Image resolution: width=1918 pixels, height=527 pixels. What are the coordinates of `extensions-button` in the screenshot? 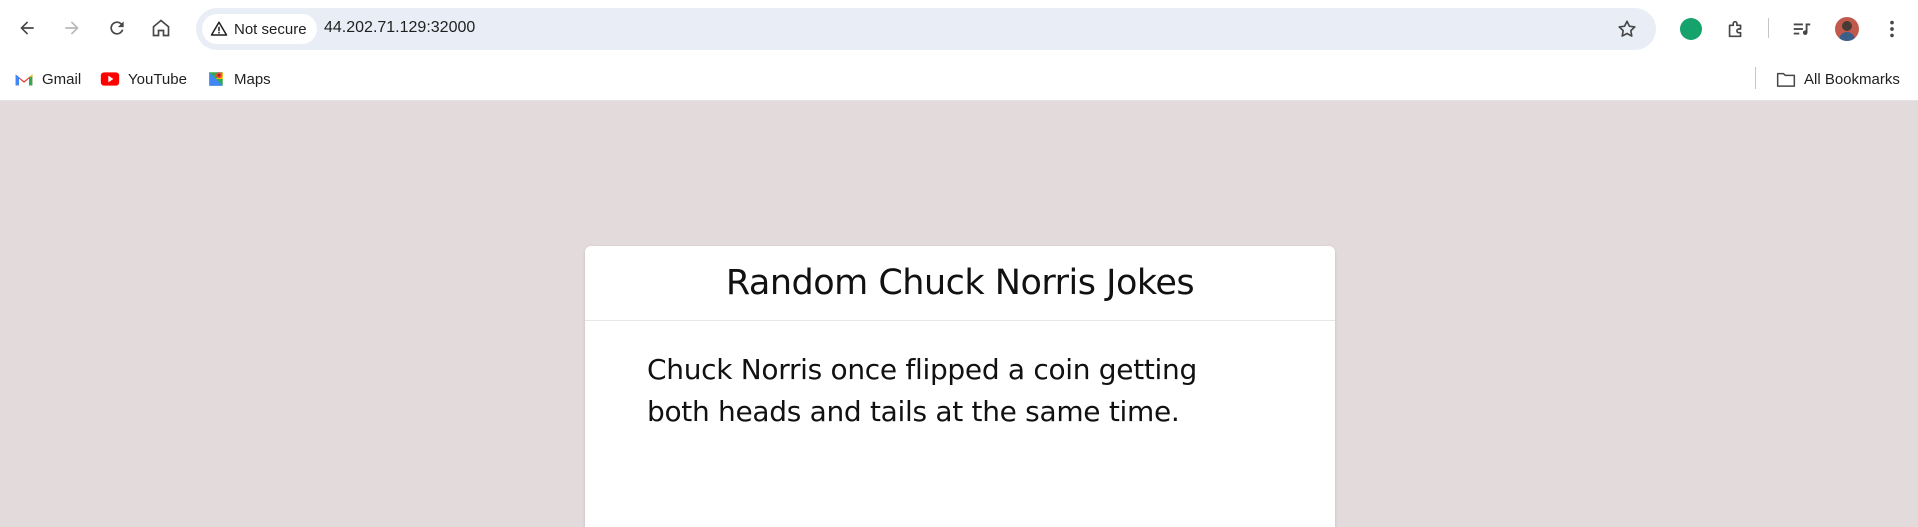 It's located at (1736, 29).